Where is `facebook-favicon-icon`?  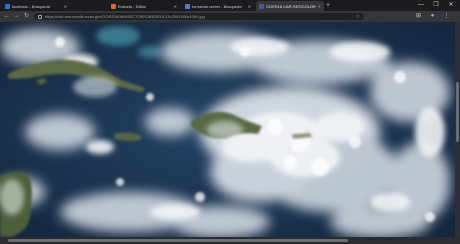 facebook-favicon-icon is located at coordinates (7, 6).